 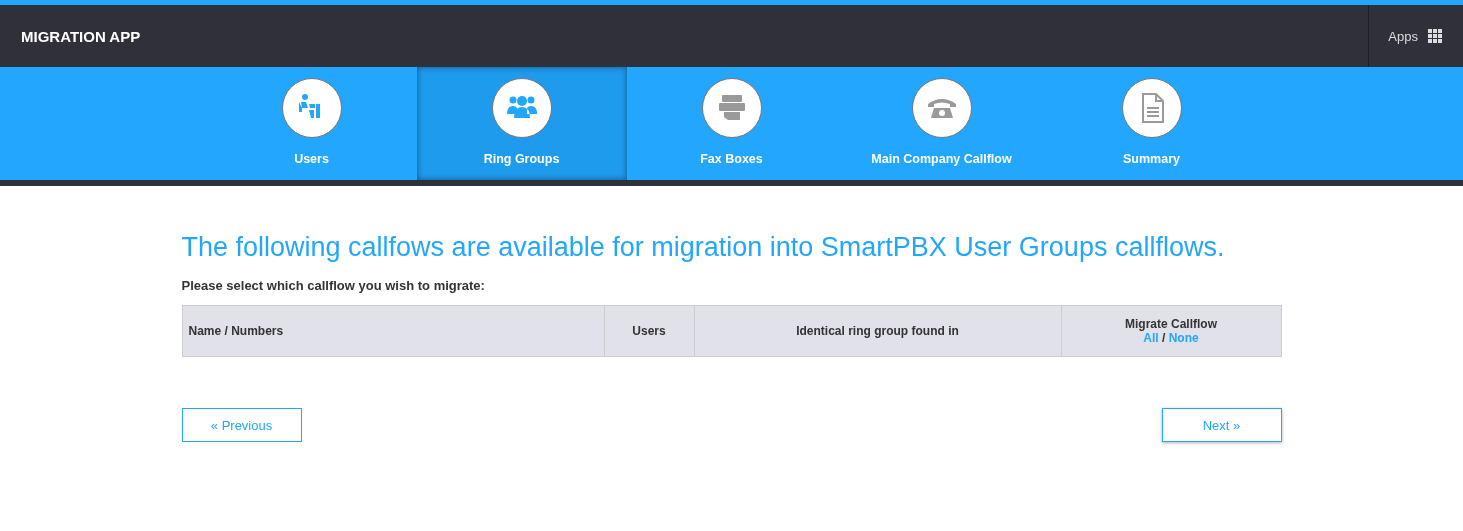 What do you see at coordinates (236, 331) in the screenshot?
I see `column-header: Name / Numbers` at bounding box center [236, 331].